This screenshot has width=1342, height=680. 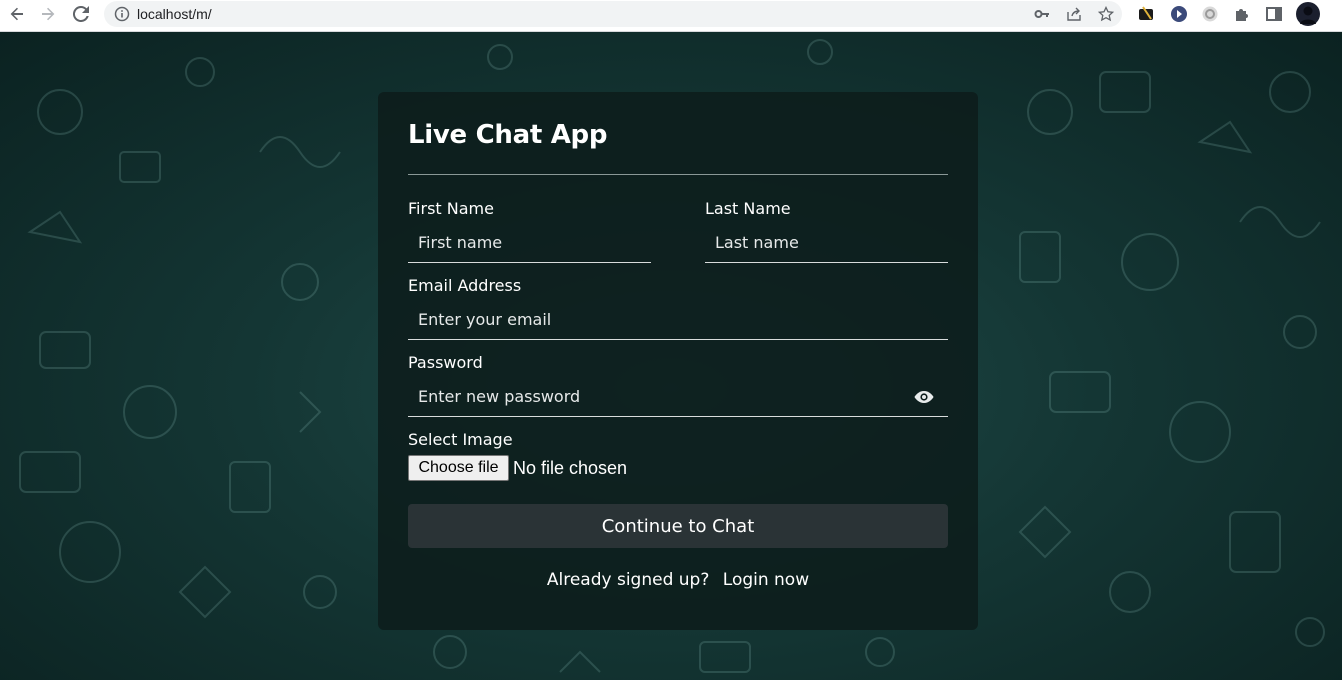 What do you see at coordinates (748, 208) in the screenshot?
I see `last-name-label: Last Name` at bounding box center [748, 208].